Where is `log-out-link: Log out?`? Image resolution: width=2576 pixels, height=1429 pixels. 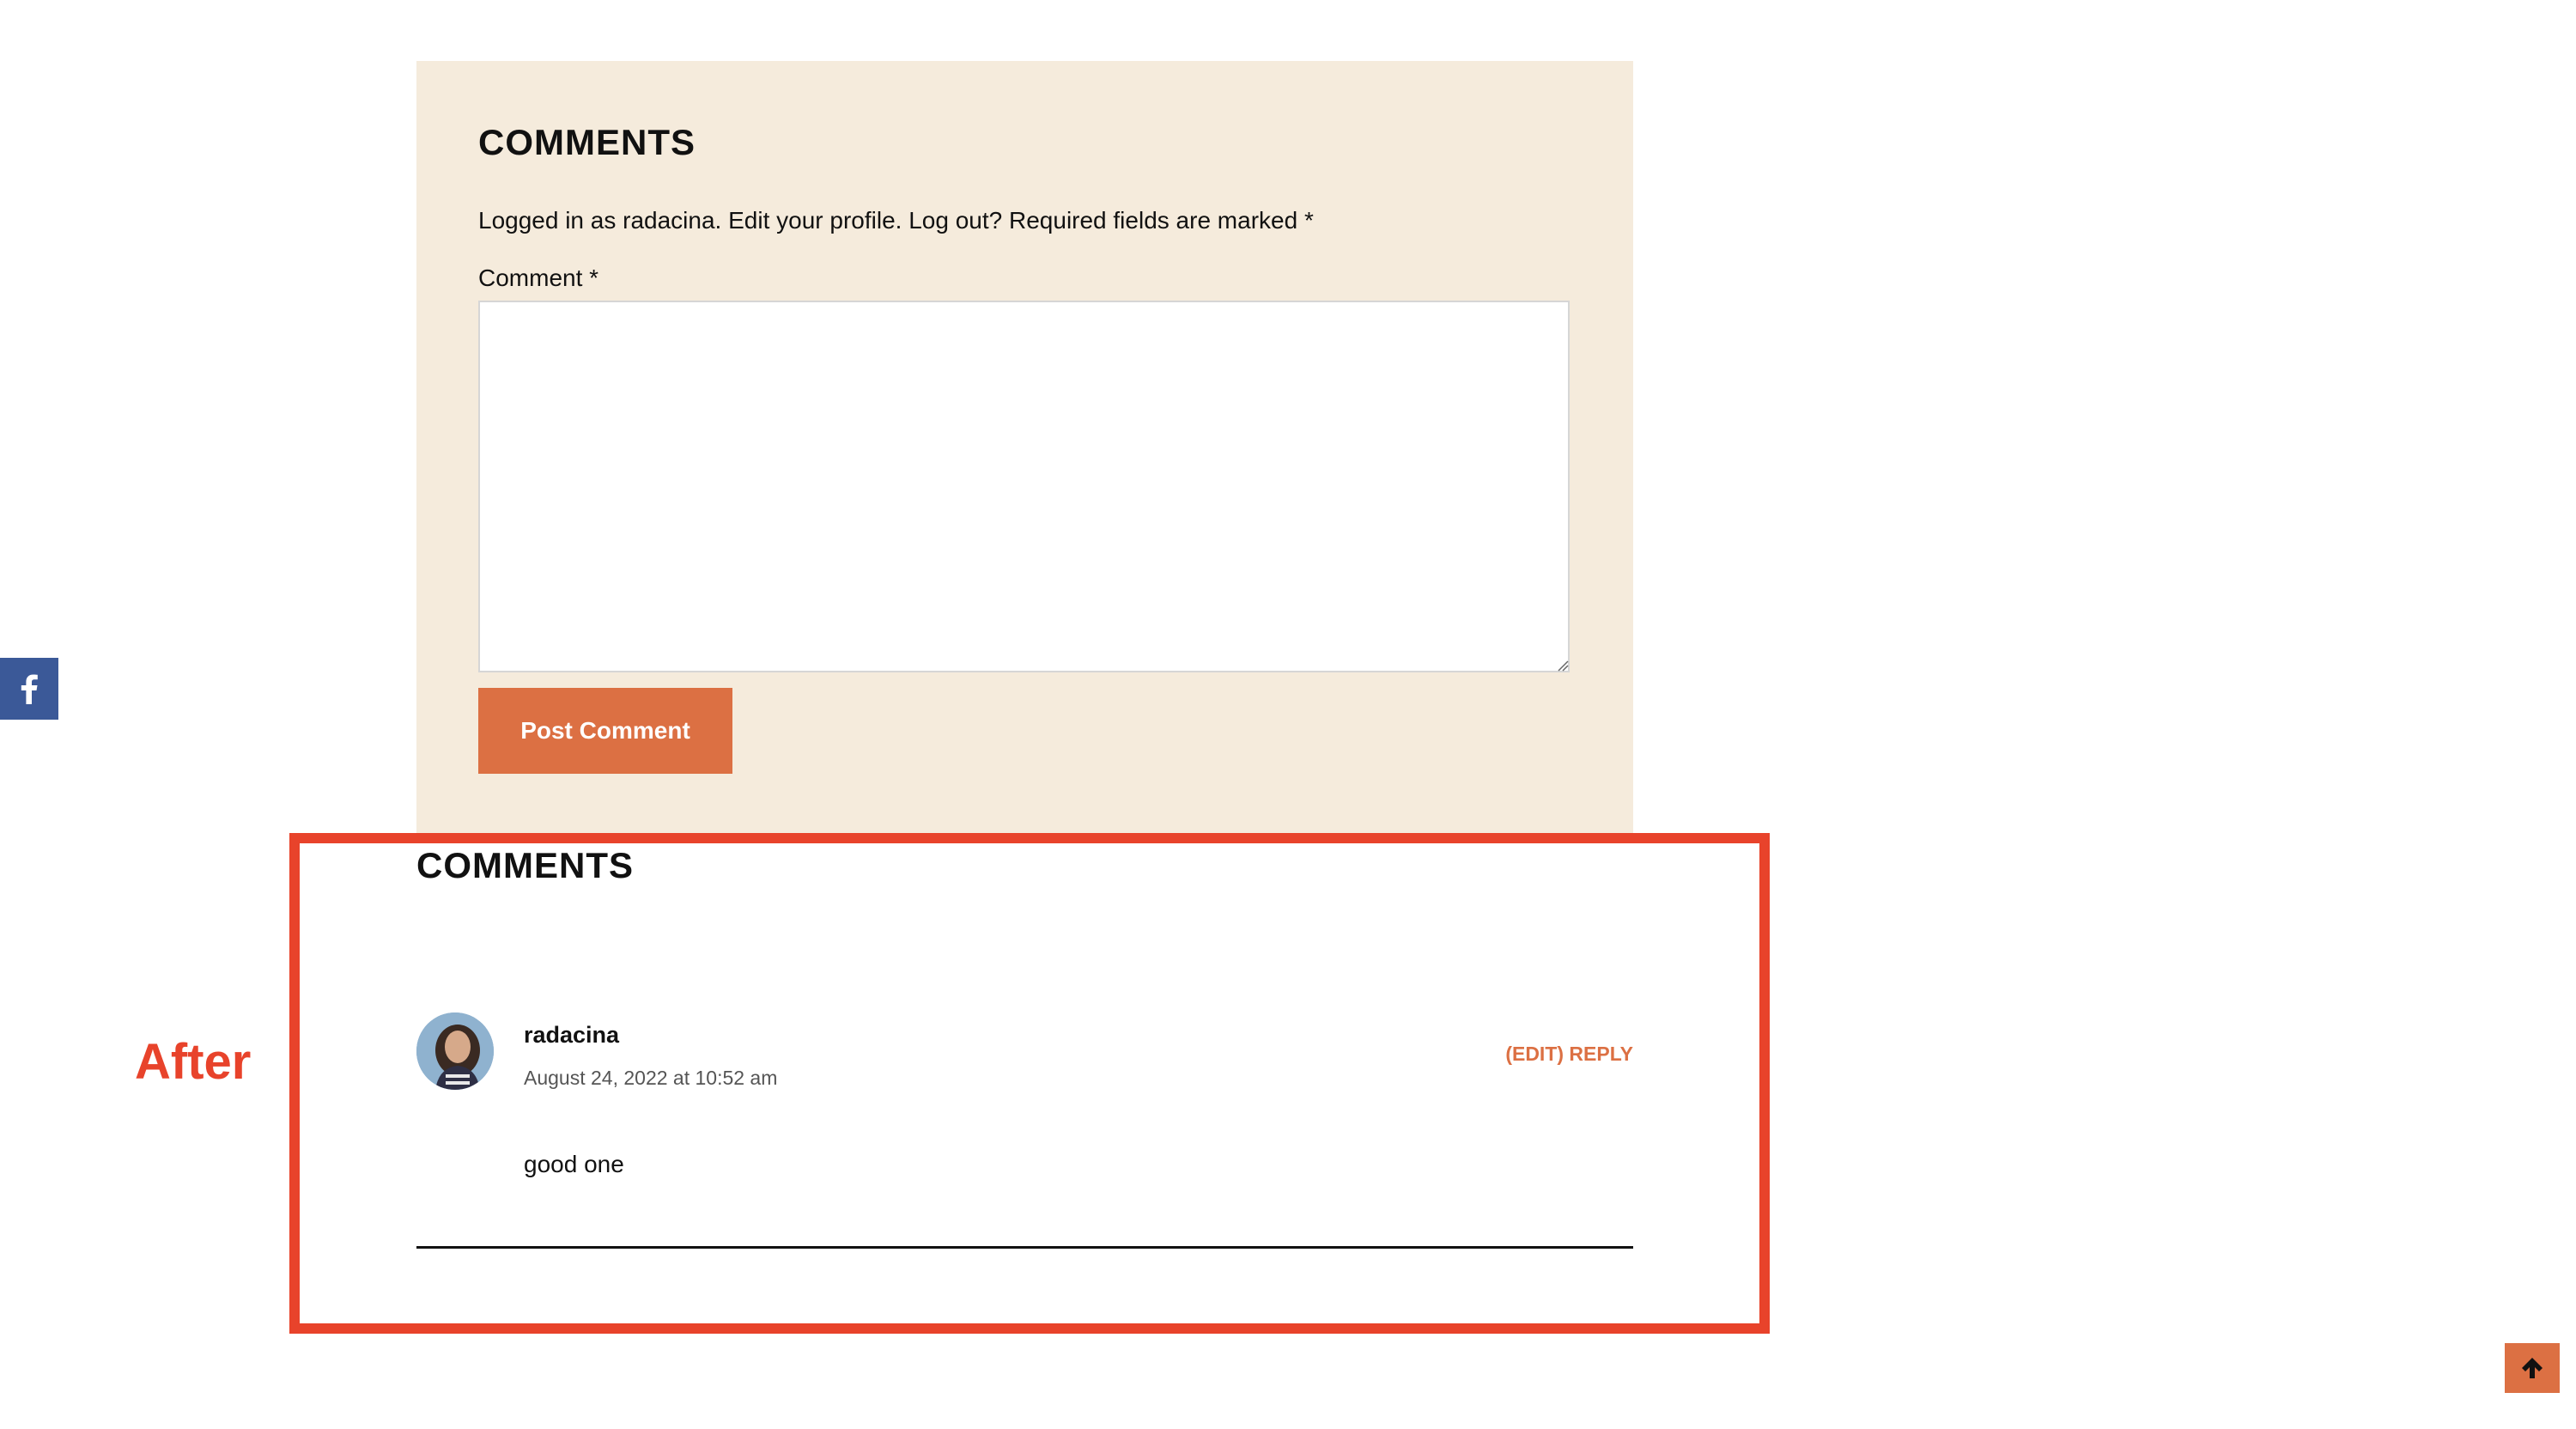
log-out-link: Log out? is located at coordinates (955, 220).